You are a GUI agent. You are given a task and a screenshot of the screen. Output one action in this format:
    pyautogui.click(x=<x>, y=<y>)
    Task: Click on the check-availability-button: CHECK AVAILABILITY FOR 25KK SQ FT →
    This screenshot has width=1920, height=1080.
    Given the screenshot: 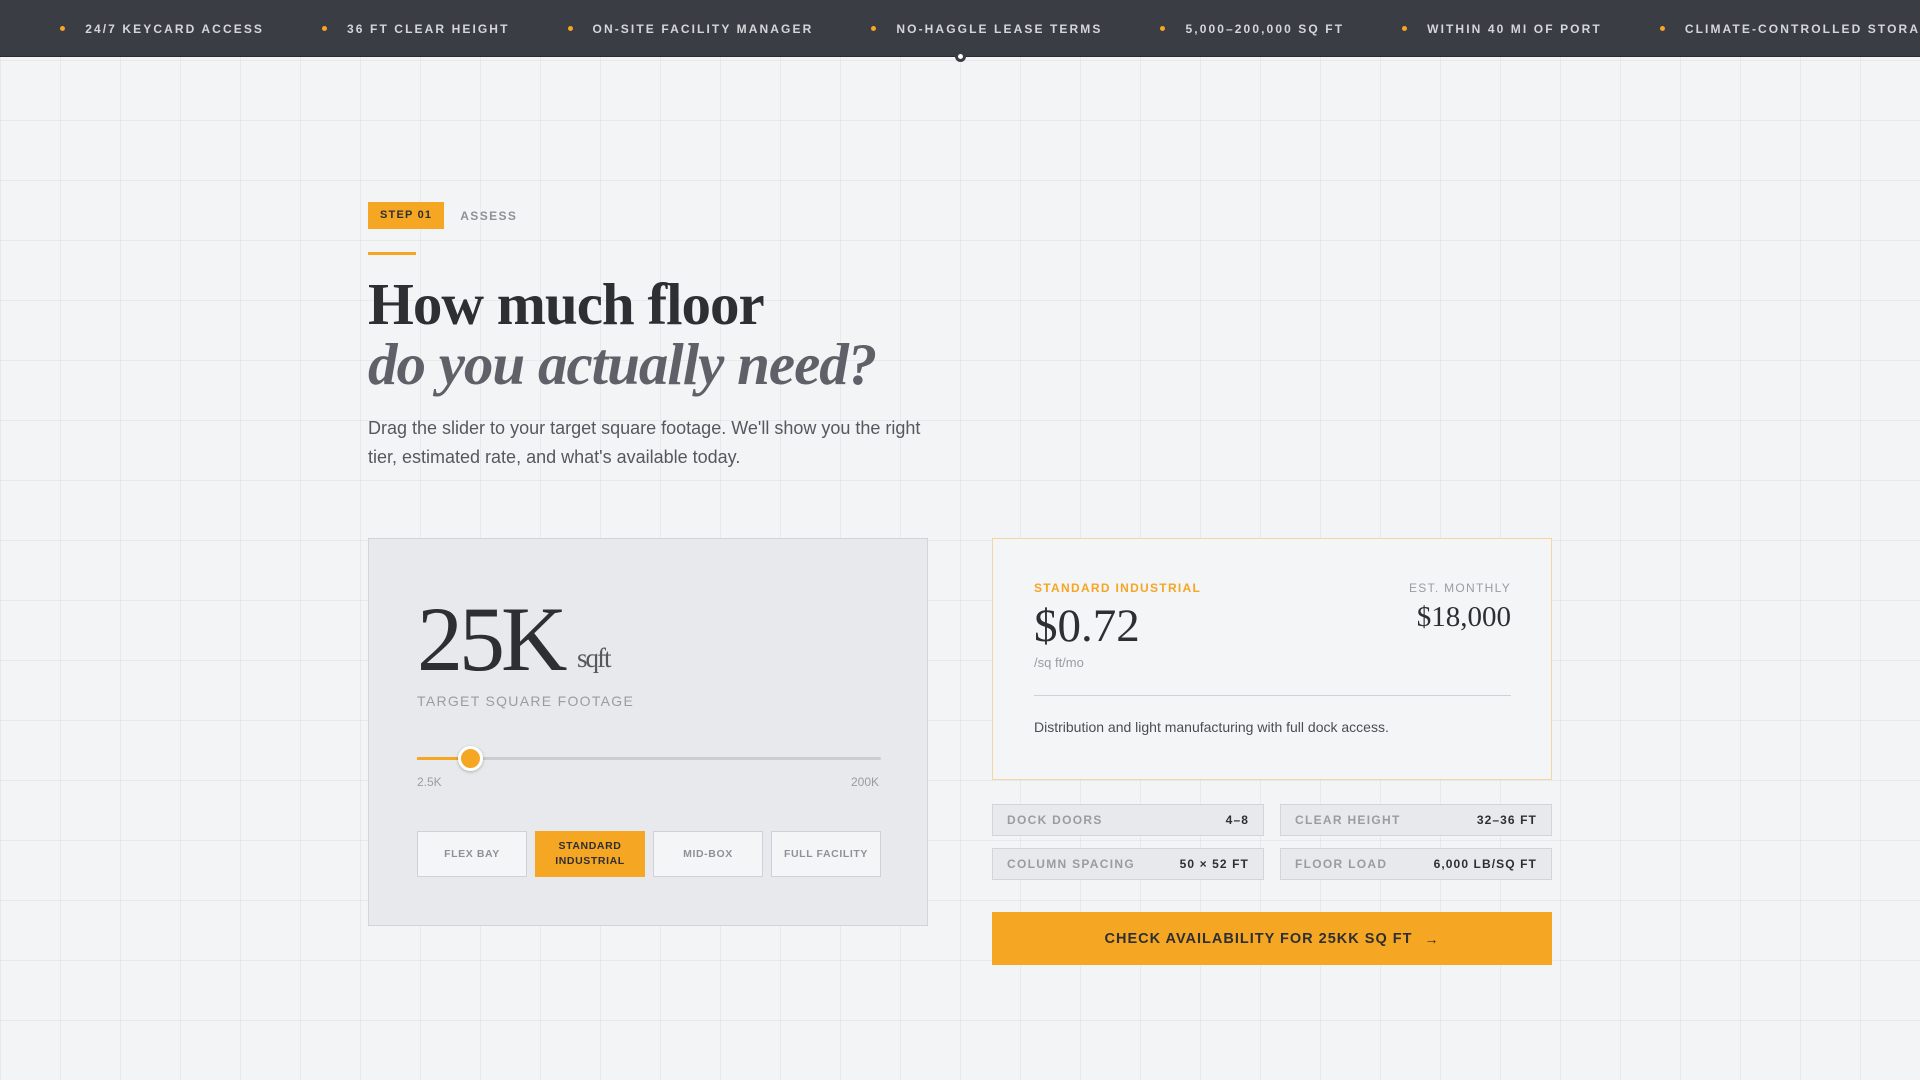 What is the action you would take?
    pyautogui.click(x=1272, y=938)
    